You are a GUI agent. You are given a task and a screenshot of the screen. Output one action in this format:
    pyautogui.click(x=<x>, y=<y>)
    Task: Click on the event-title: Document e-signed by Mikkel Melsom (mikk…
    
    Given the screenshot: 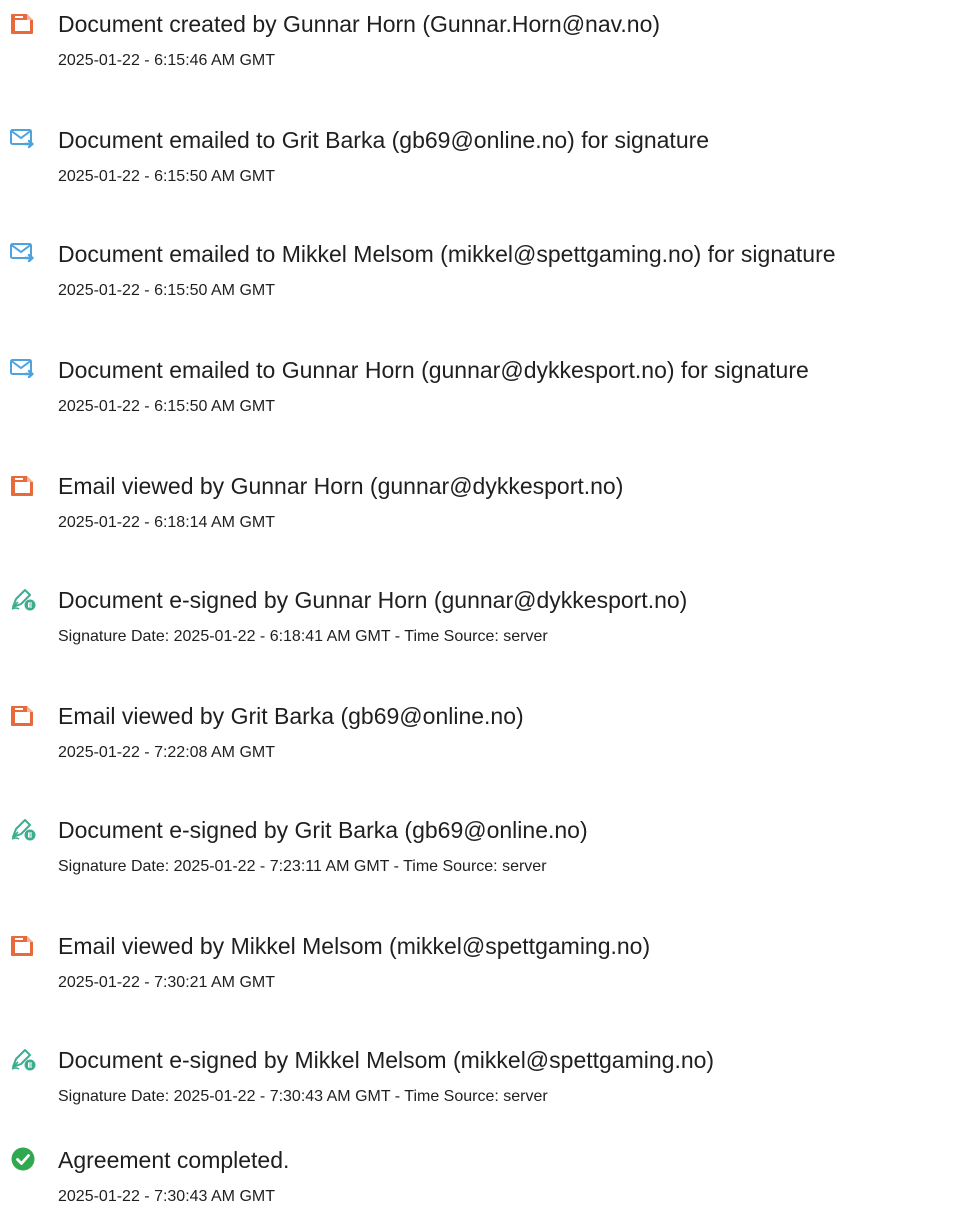 What is the action you would take?
    pyautogui.click(x=386, y=1060)
    